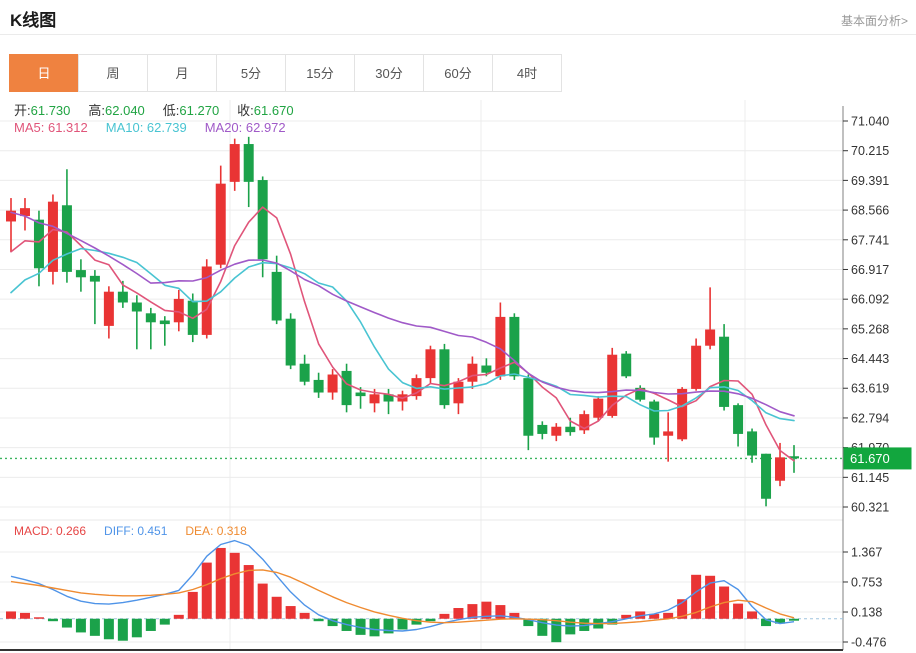  What do you see at coordinates (389, 73) in the screenshot?
I see `tab-30min: 30分` at bounding box center [389, 73].